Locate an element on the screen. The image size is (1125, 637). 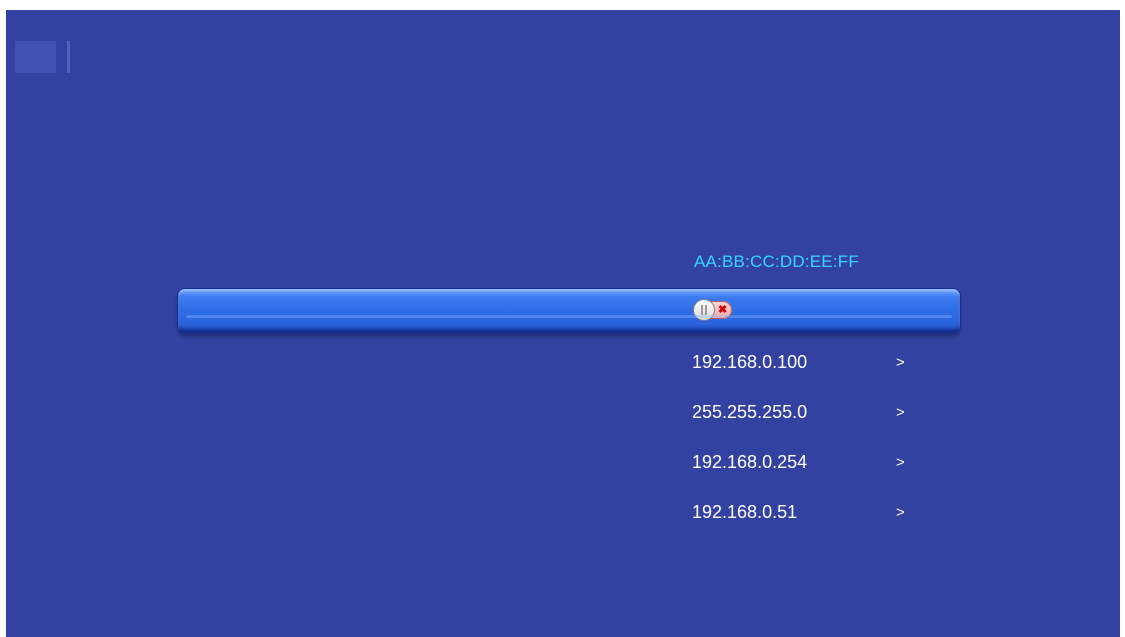
toggle-switch-icon: ✖ is located at coordinates (713, 310).